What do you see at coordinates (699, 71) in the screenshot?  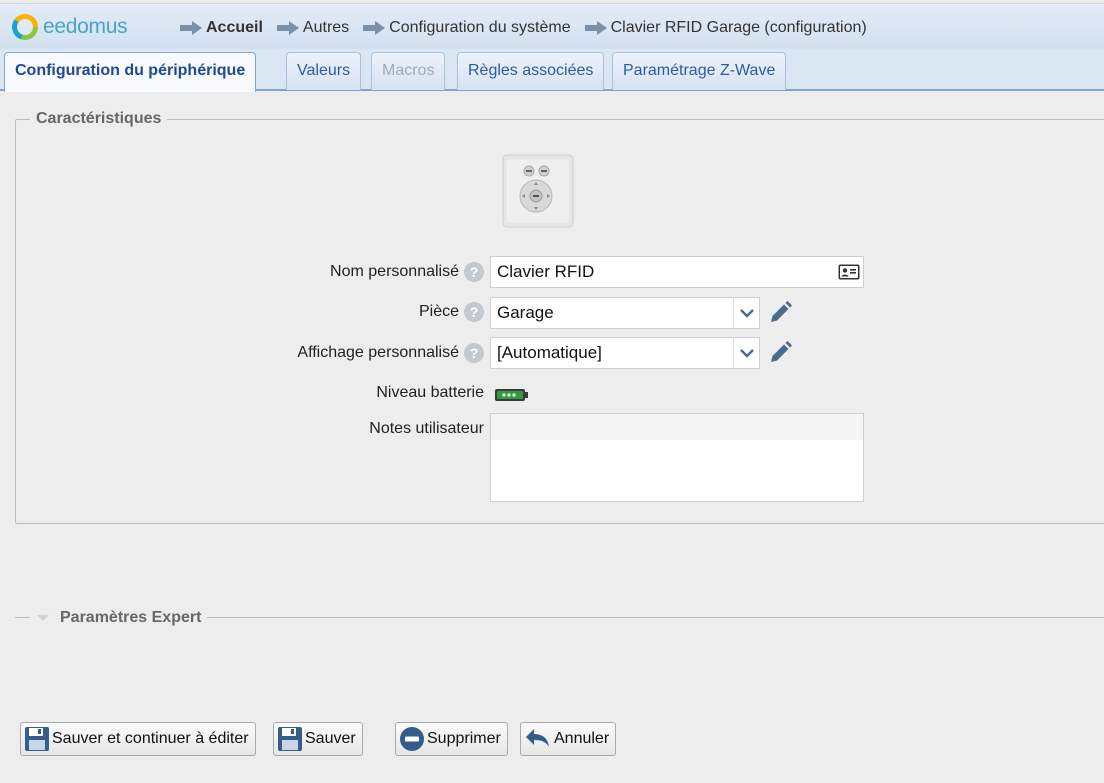 I see `tab-zwave-settings: Paramétrage Z-Wave` at bounding box center [699, 71].